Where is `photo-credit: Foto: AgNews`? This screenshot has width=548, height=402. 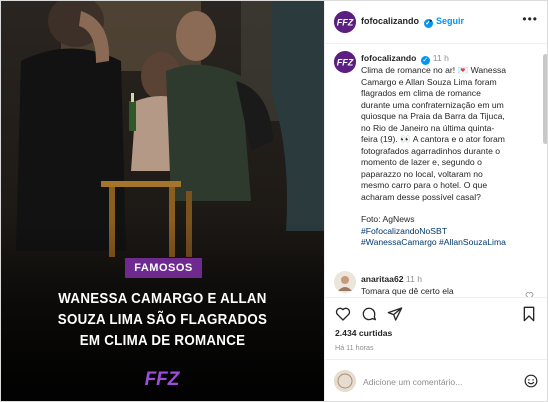
photo-credit: Foto: AgNews is located at coordinates (388, 219).